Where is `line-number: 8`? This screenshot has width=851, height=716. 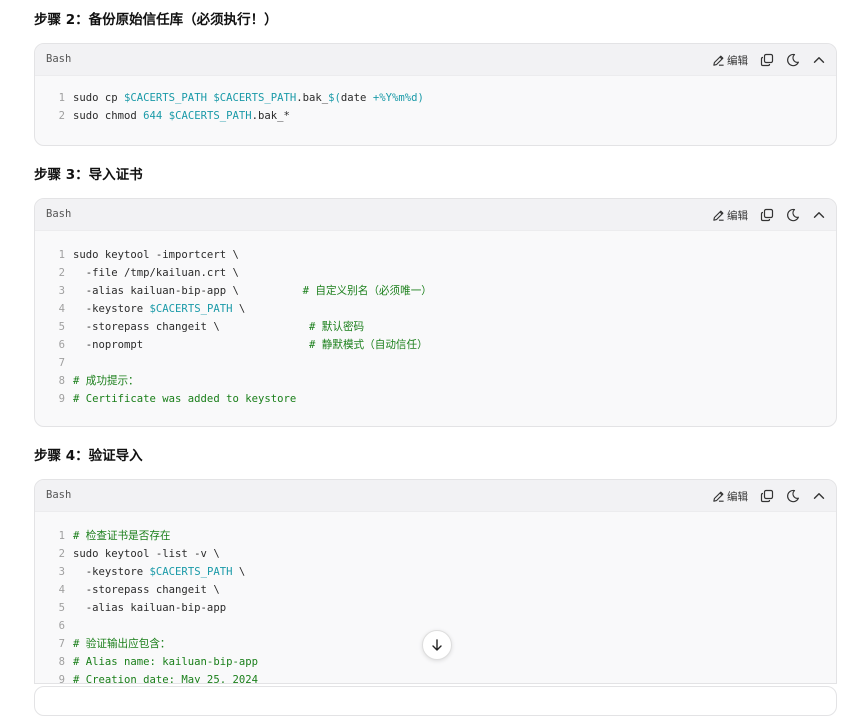 line-number: 8 is located at coordinates (61, 381).